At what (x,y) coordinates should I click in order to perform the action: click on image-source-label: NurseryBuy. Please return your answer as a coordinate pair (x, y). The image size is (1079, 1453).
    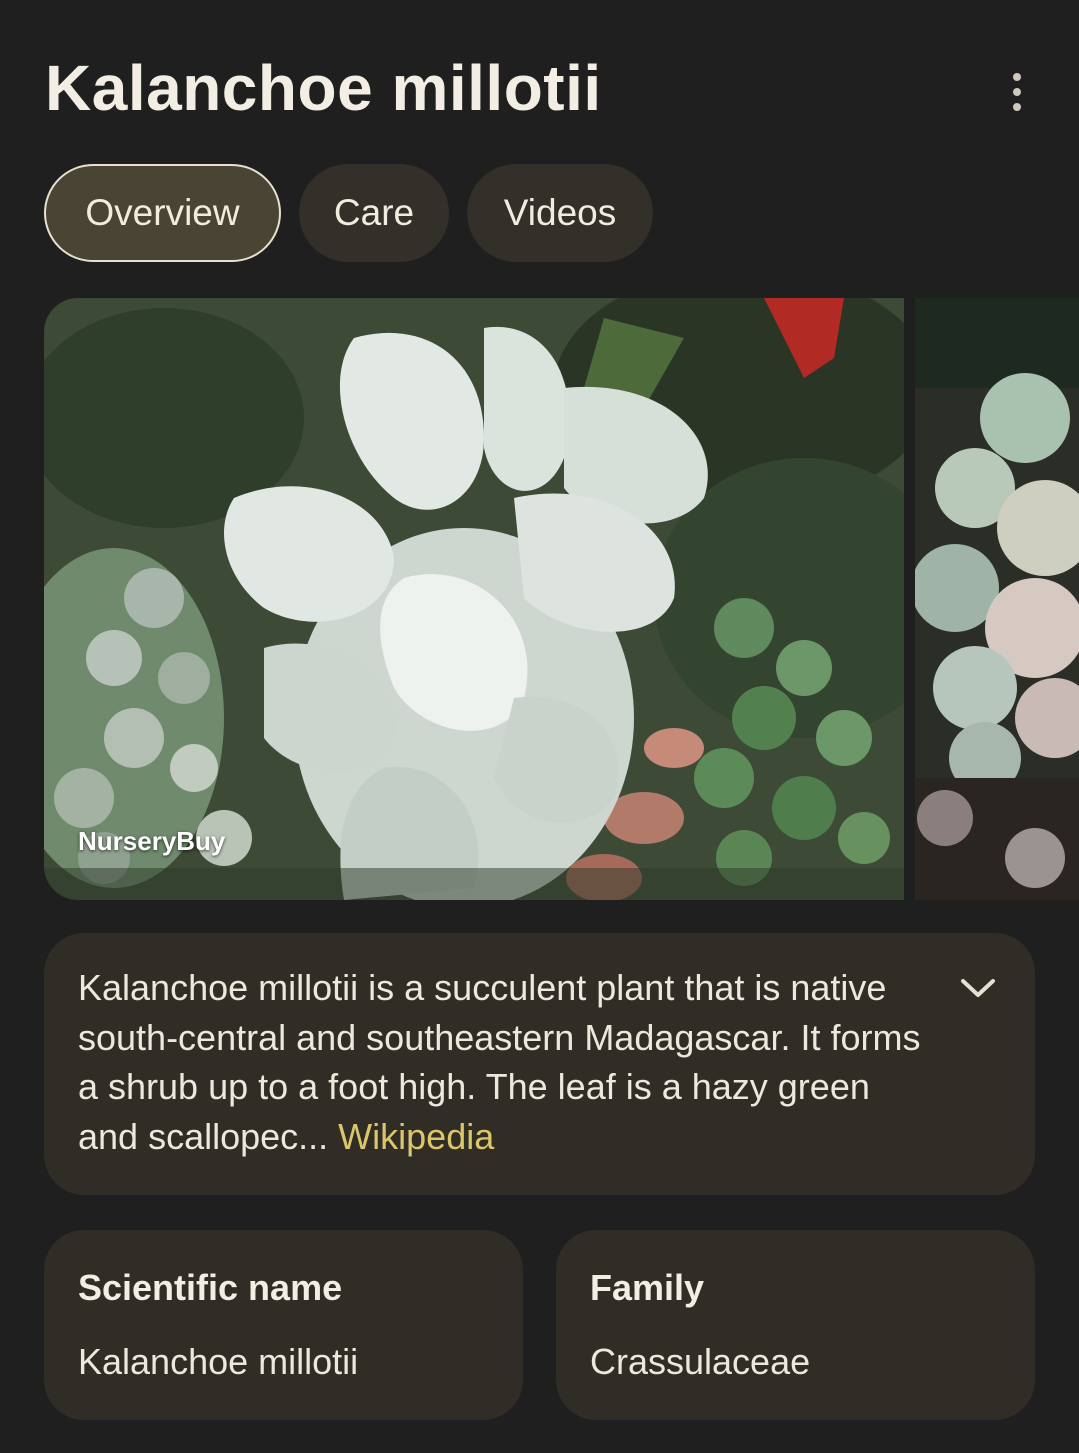
    Looking at the image, I should click on (152, 841).